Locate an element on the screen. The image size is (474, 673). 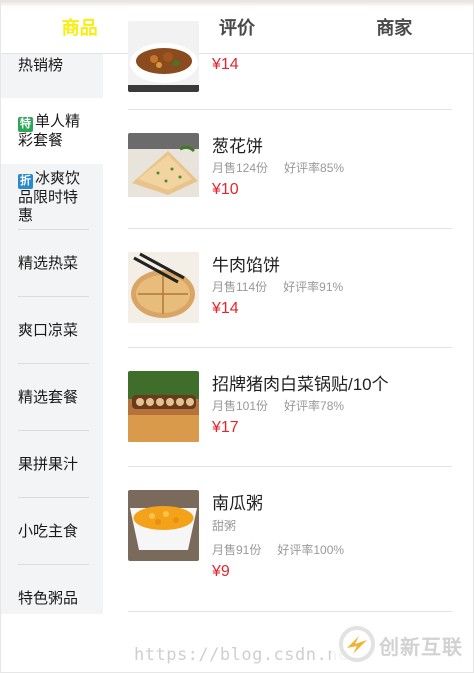
food-stats: 月售114份 好评率91% is located at coordinates (277, 286).